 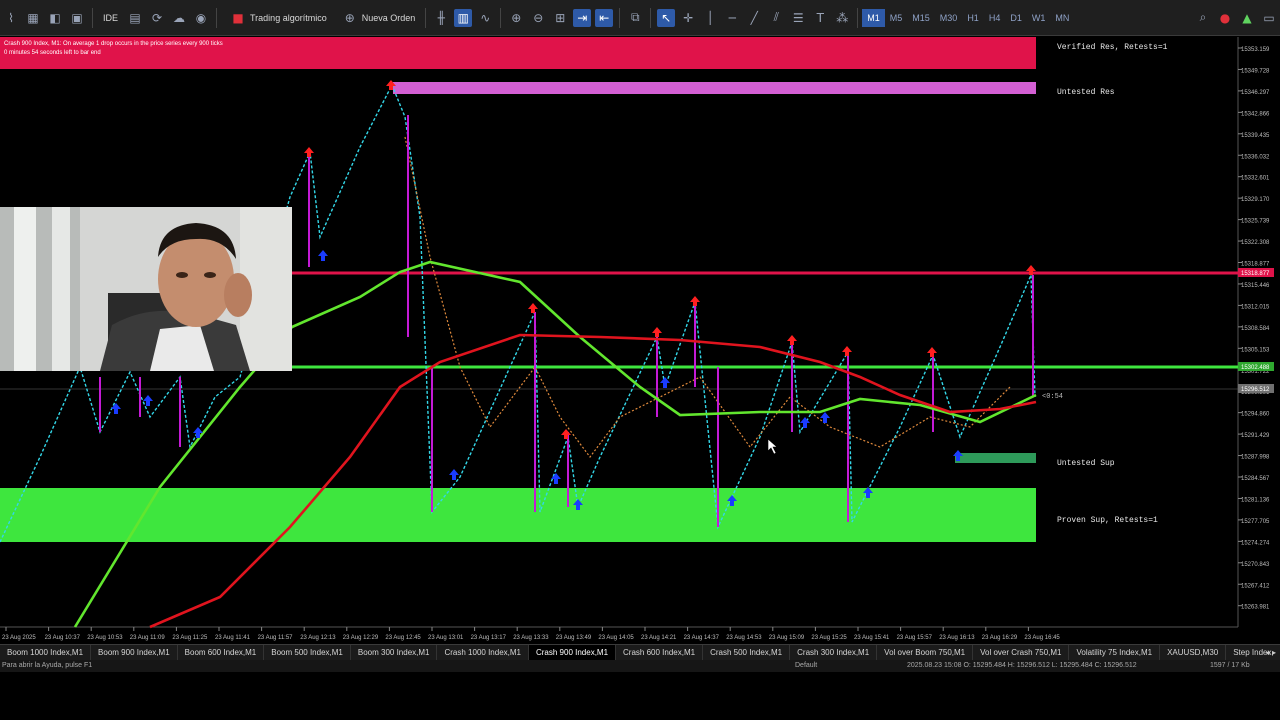 I want to click on price-tick-label: 15325.739, so click(x=1255, y=222).